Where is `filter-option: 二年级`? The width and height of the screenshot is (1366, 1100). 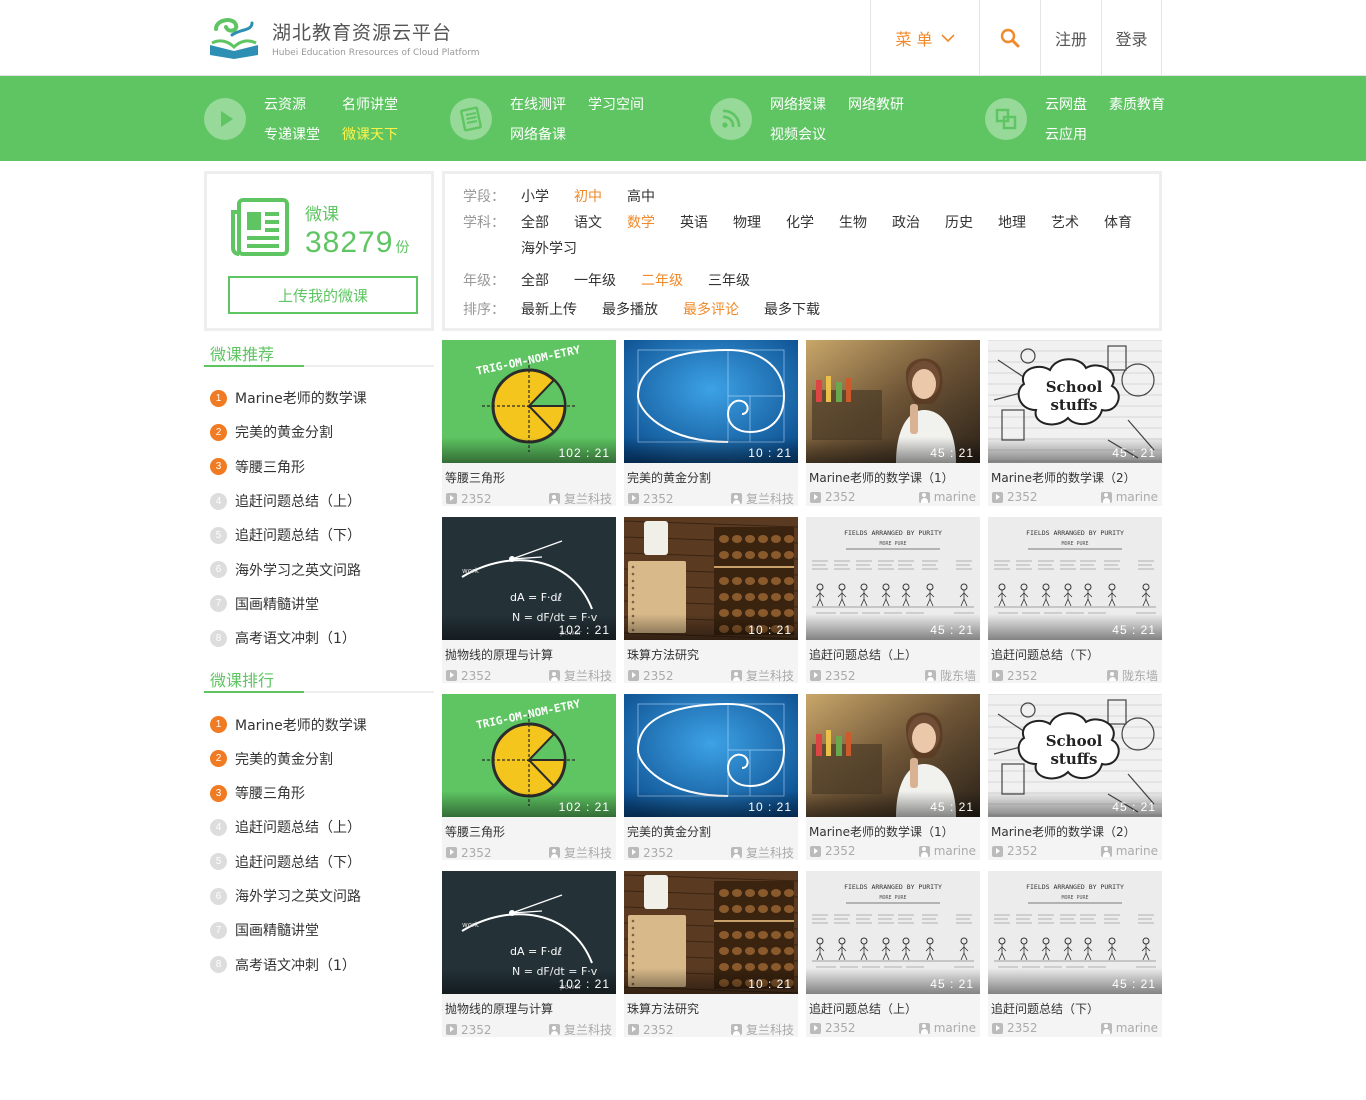 filter-option: 二年级 is located at coordinates (662, 281).